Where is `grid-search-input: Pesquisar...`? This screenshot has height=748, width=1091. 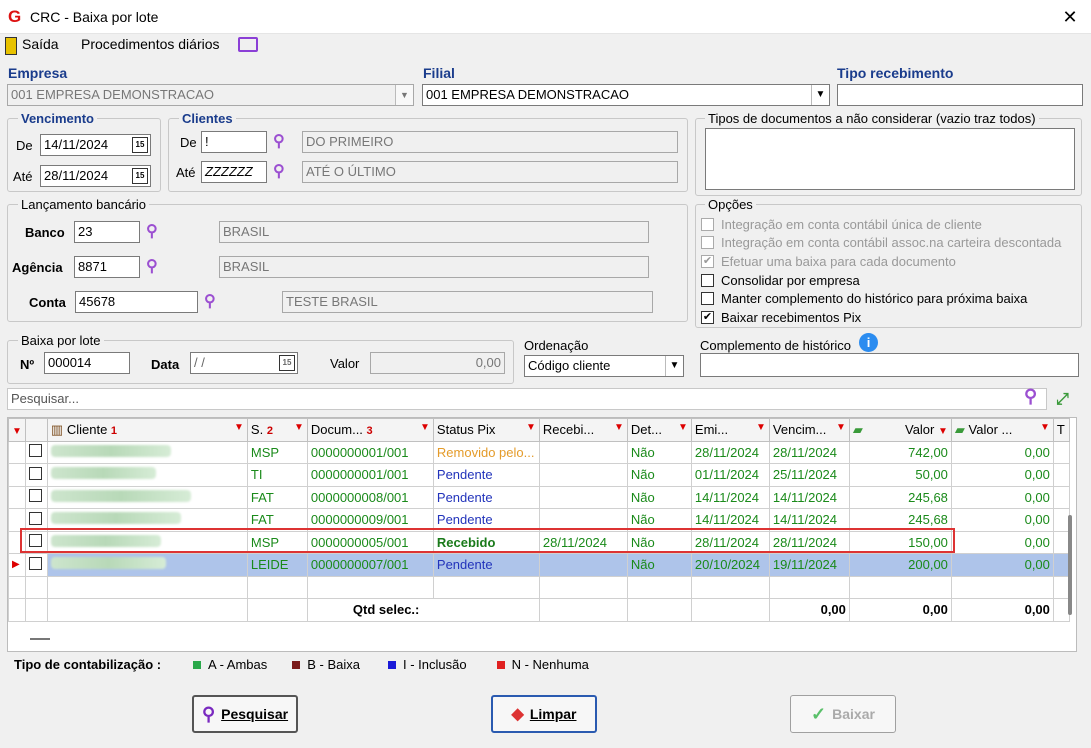
grid-search-input: Pesquisar... is located at coordinates (527, 399).